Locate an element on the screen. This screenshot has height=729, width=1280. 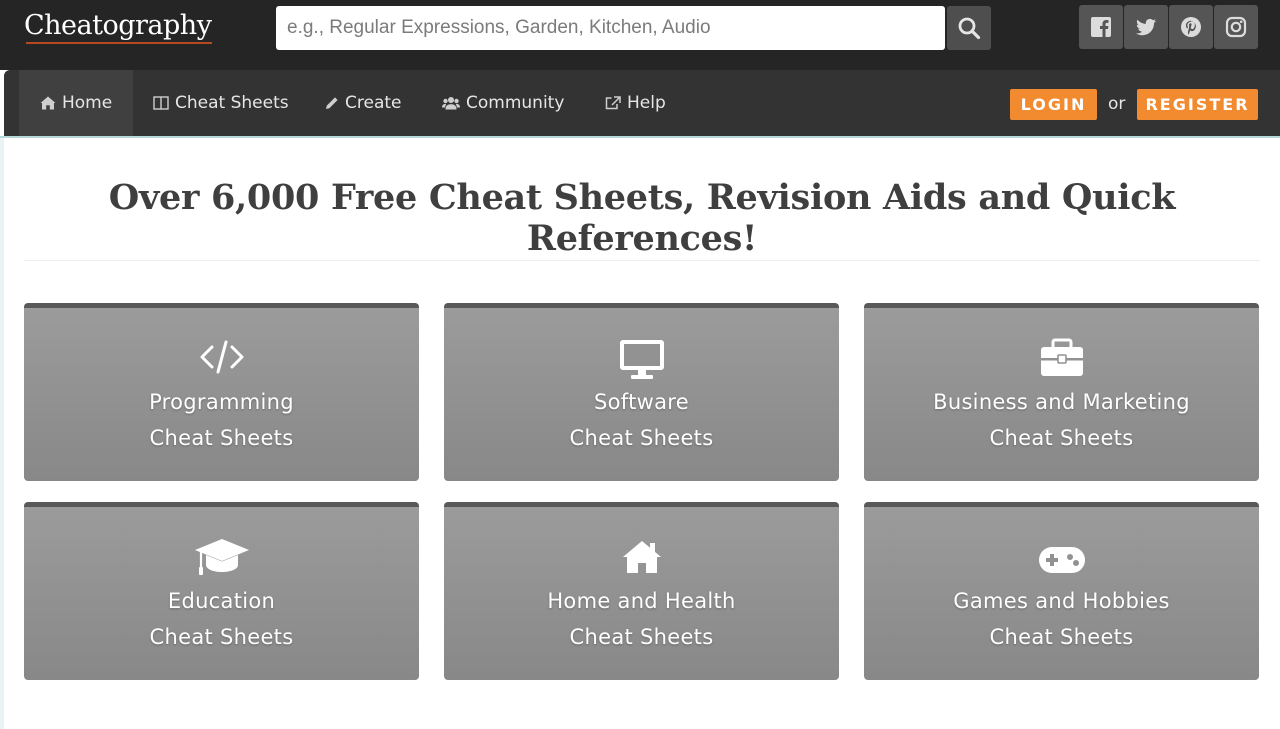
nav-home: Home is located at coordinates (76, 103).